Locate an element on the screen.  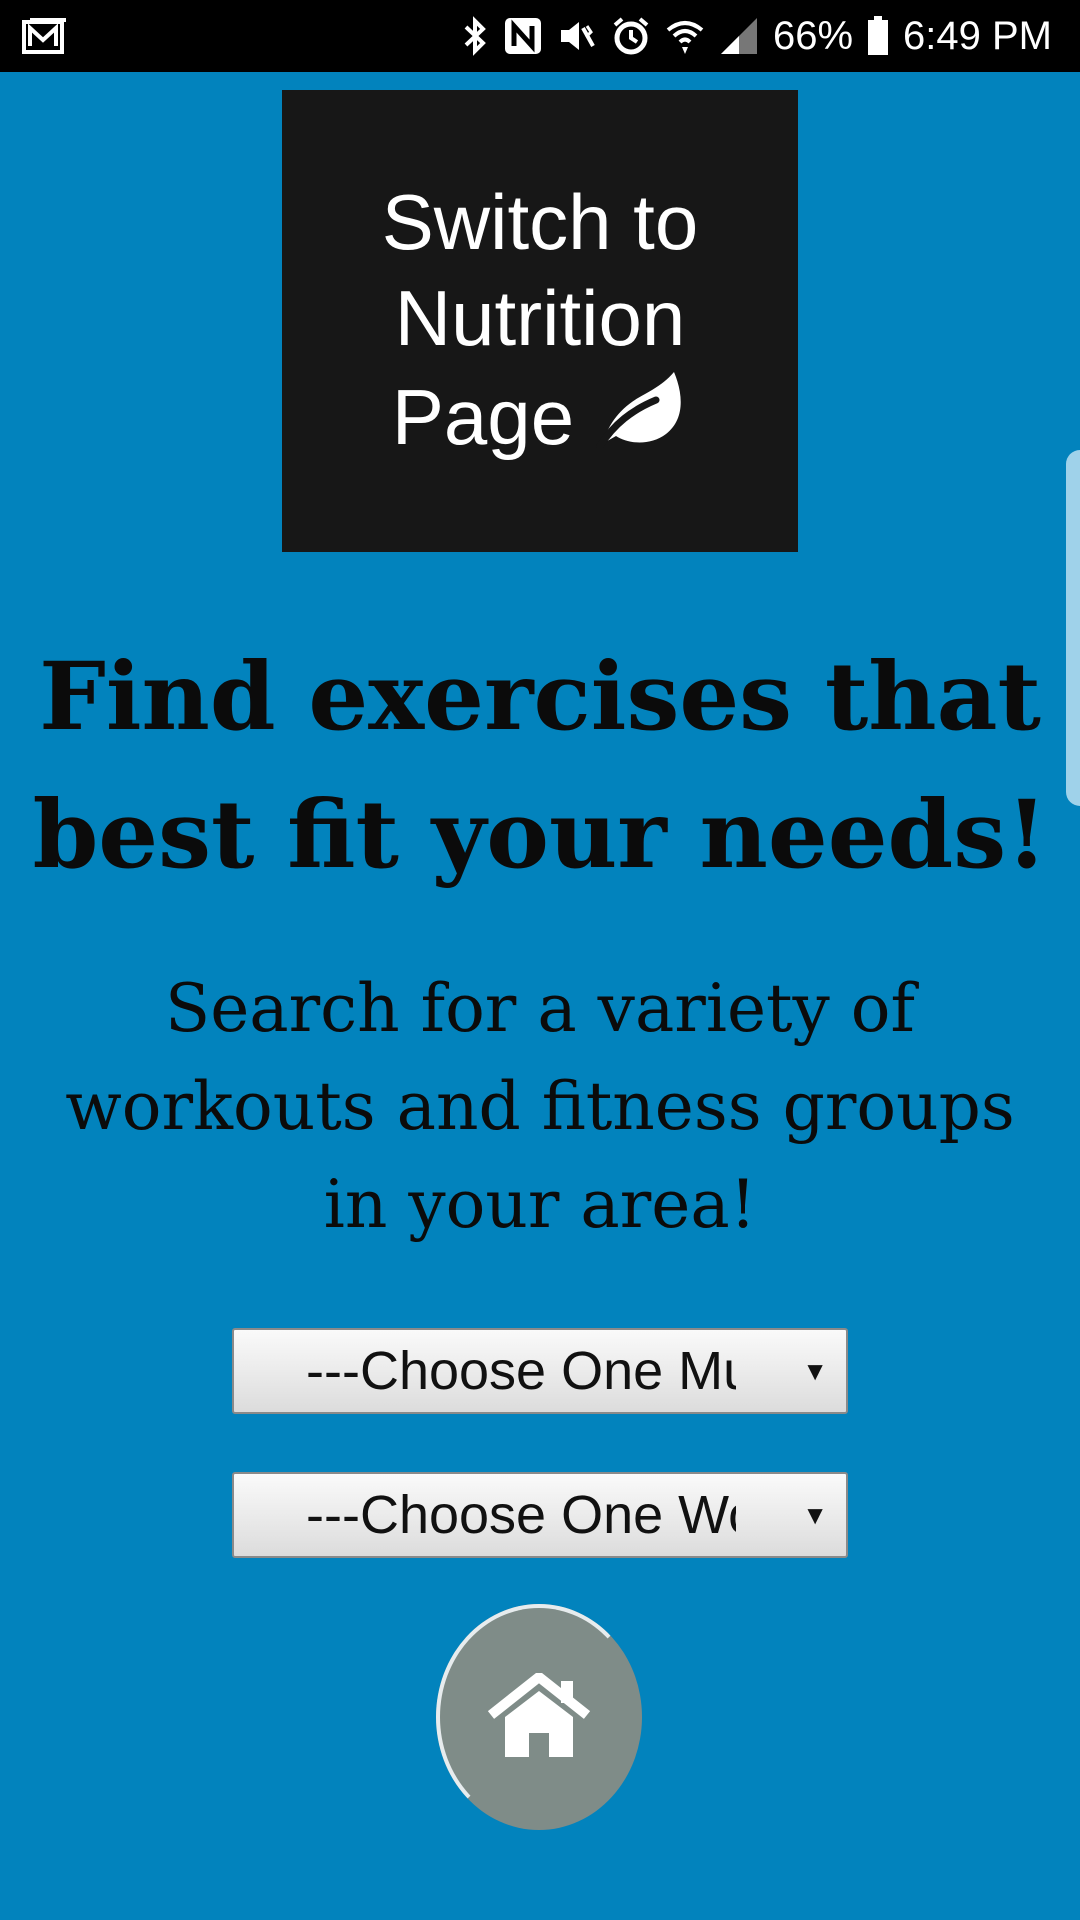
switch-button-line3-wrap: Page is located at coordinates (540, 417).